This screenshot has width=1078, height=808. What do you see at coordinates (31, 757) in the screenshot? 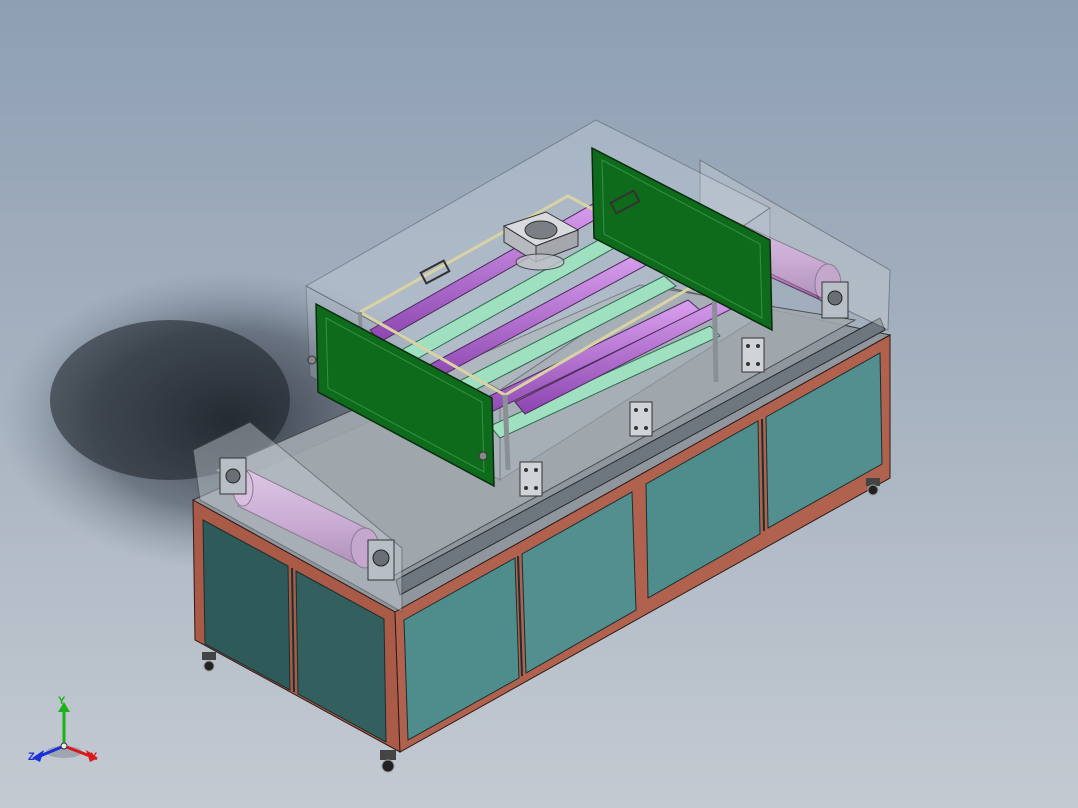
I see `axis-label-z: Z` at bounding box center [31, 757].